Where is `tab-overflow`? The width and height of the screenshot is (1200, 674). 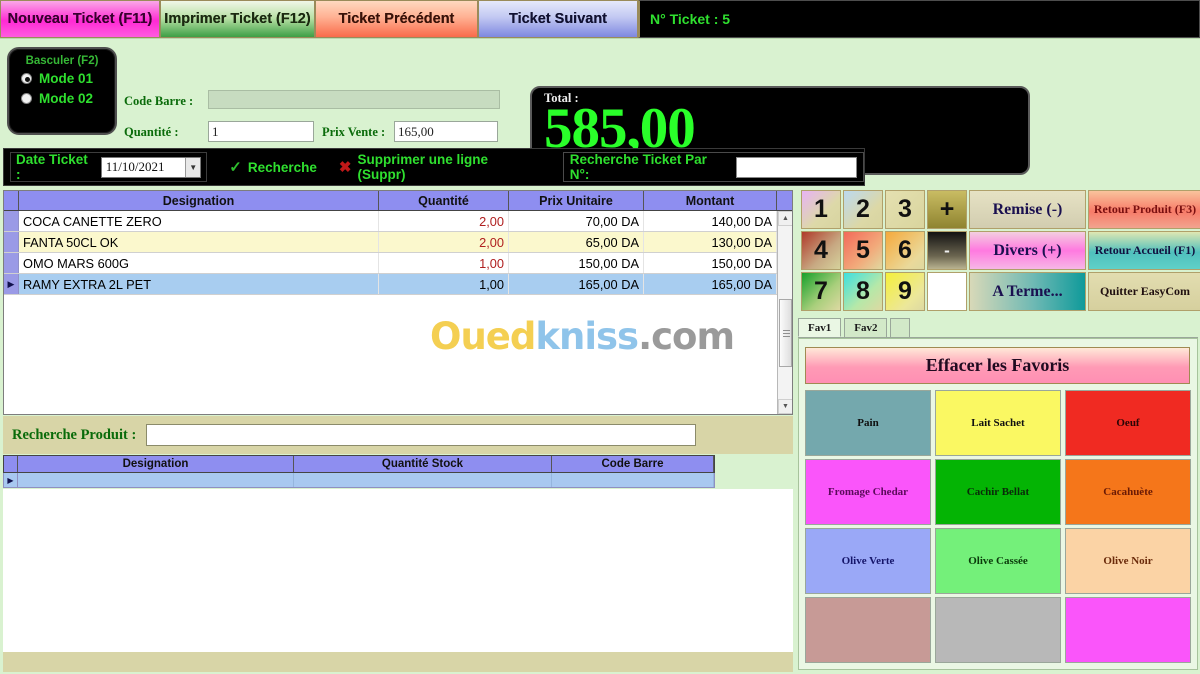 tab-overflow is located at coordinates (900, 327).